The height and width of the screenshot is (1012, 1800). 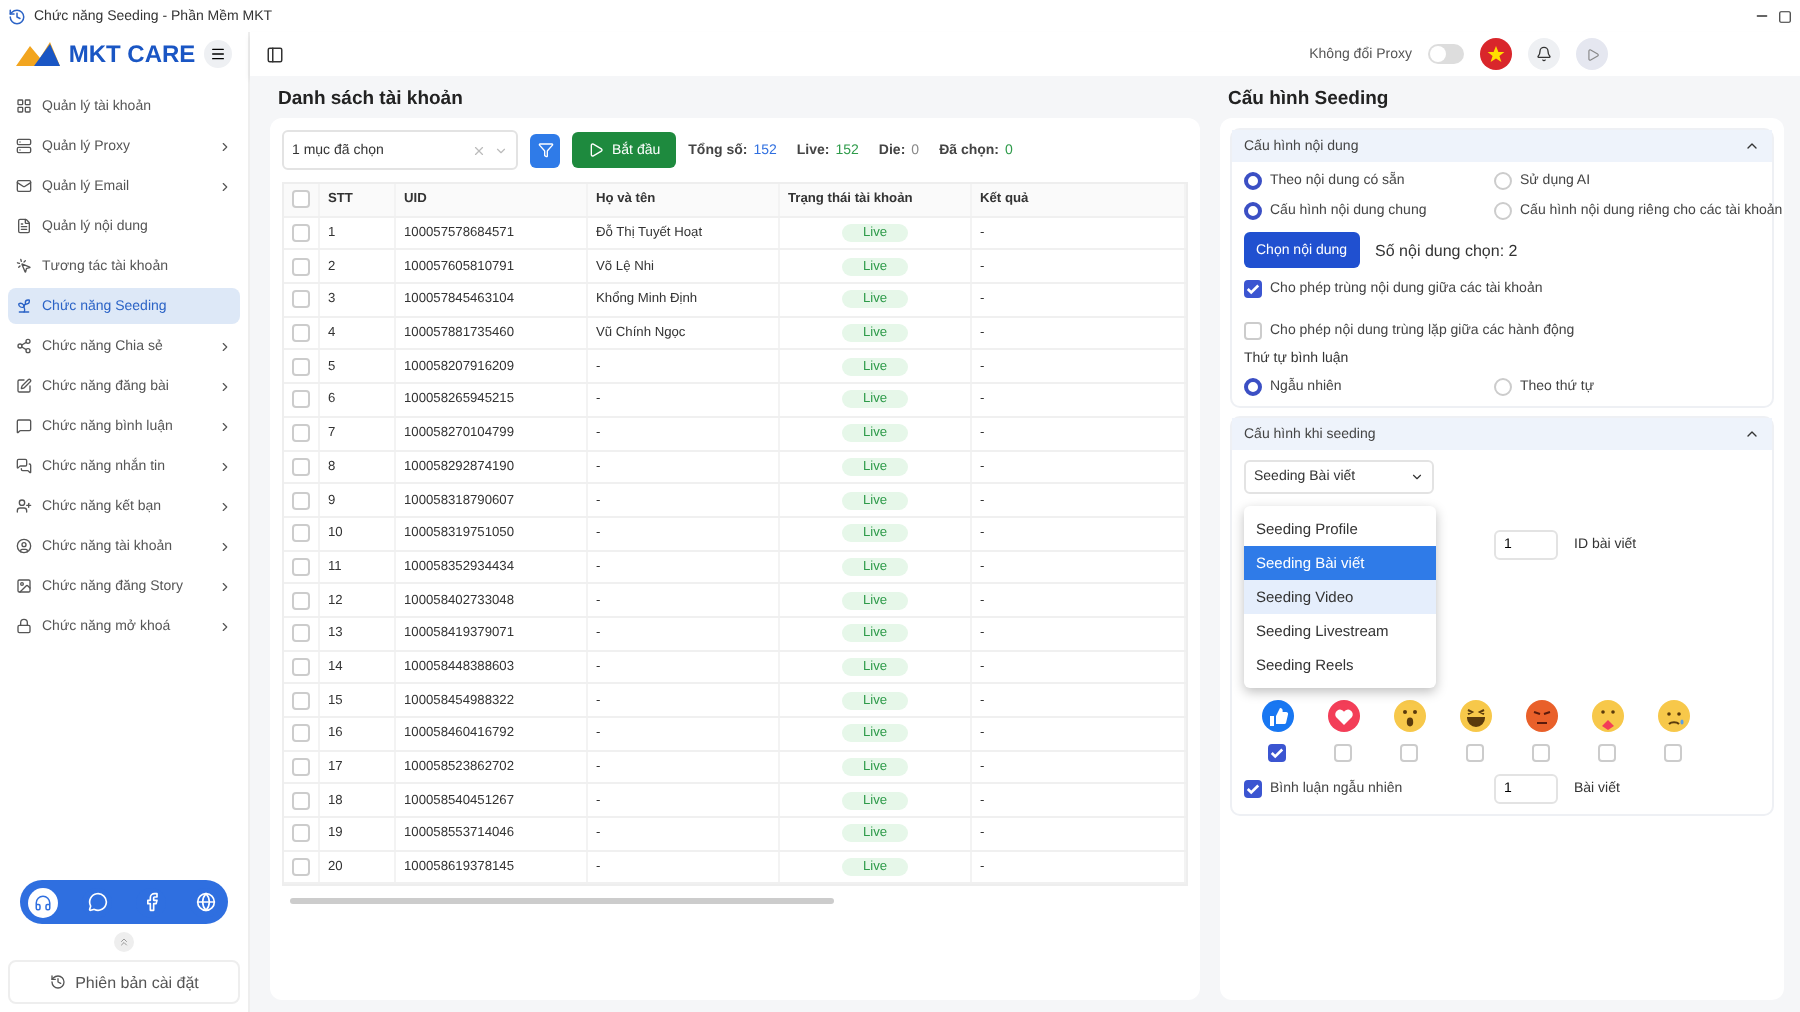 What do you see at coordinates (370, 99) in the screenshot?
I see `section-title: Danh sách tài khoản` at bounding box center [370, 99].